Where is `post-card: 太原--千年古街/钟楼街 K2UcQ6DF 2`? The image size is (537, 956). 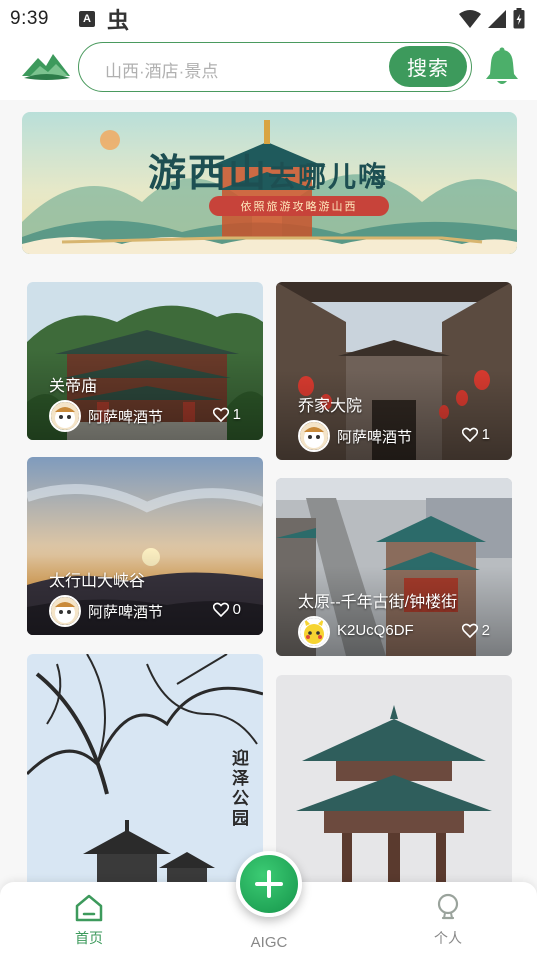
post-card: 太原--千年古街/钟楼街 K2UcQ6DF 2 is located at coordinates (394, 567).